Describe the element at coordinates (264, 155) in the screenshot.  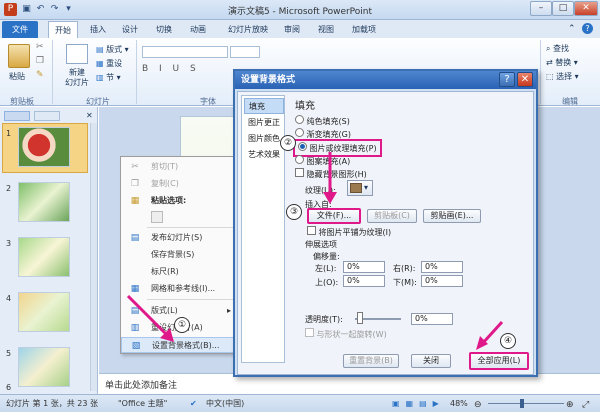
I see `nav-artistic-effects: 艺术效果` at that location.